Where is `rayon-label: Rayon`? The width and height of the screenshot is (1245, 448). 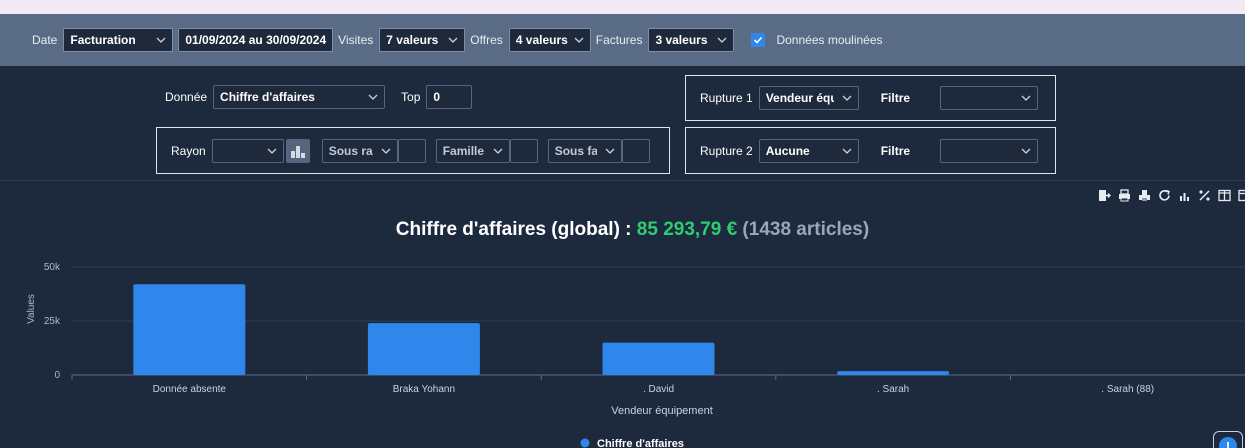 rayon-label: Rayon is located at coordinates (188, 151).